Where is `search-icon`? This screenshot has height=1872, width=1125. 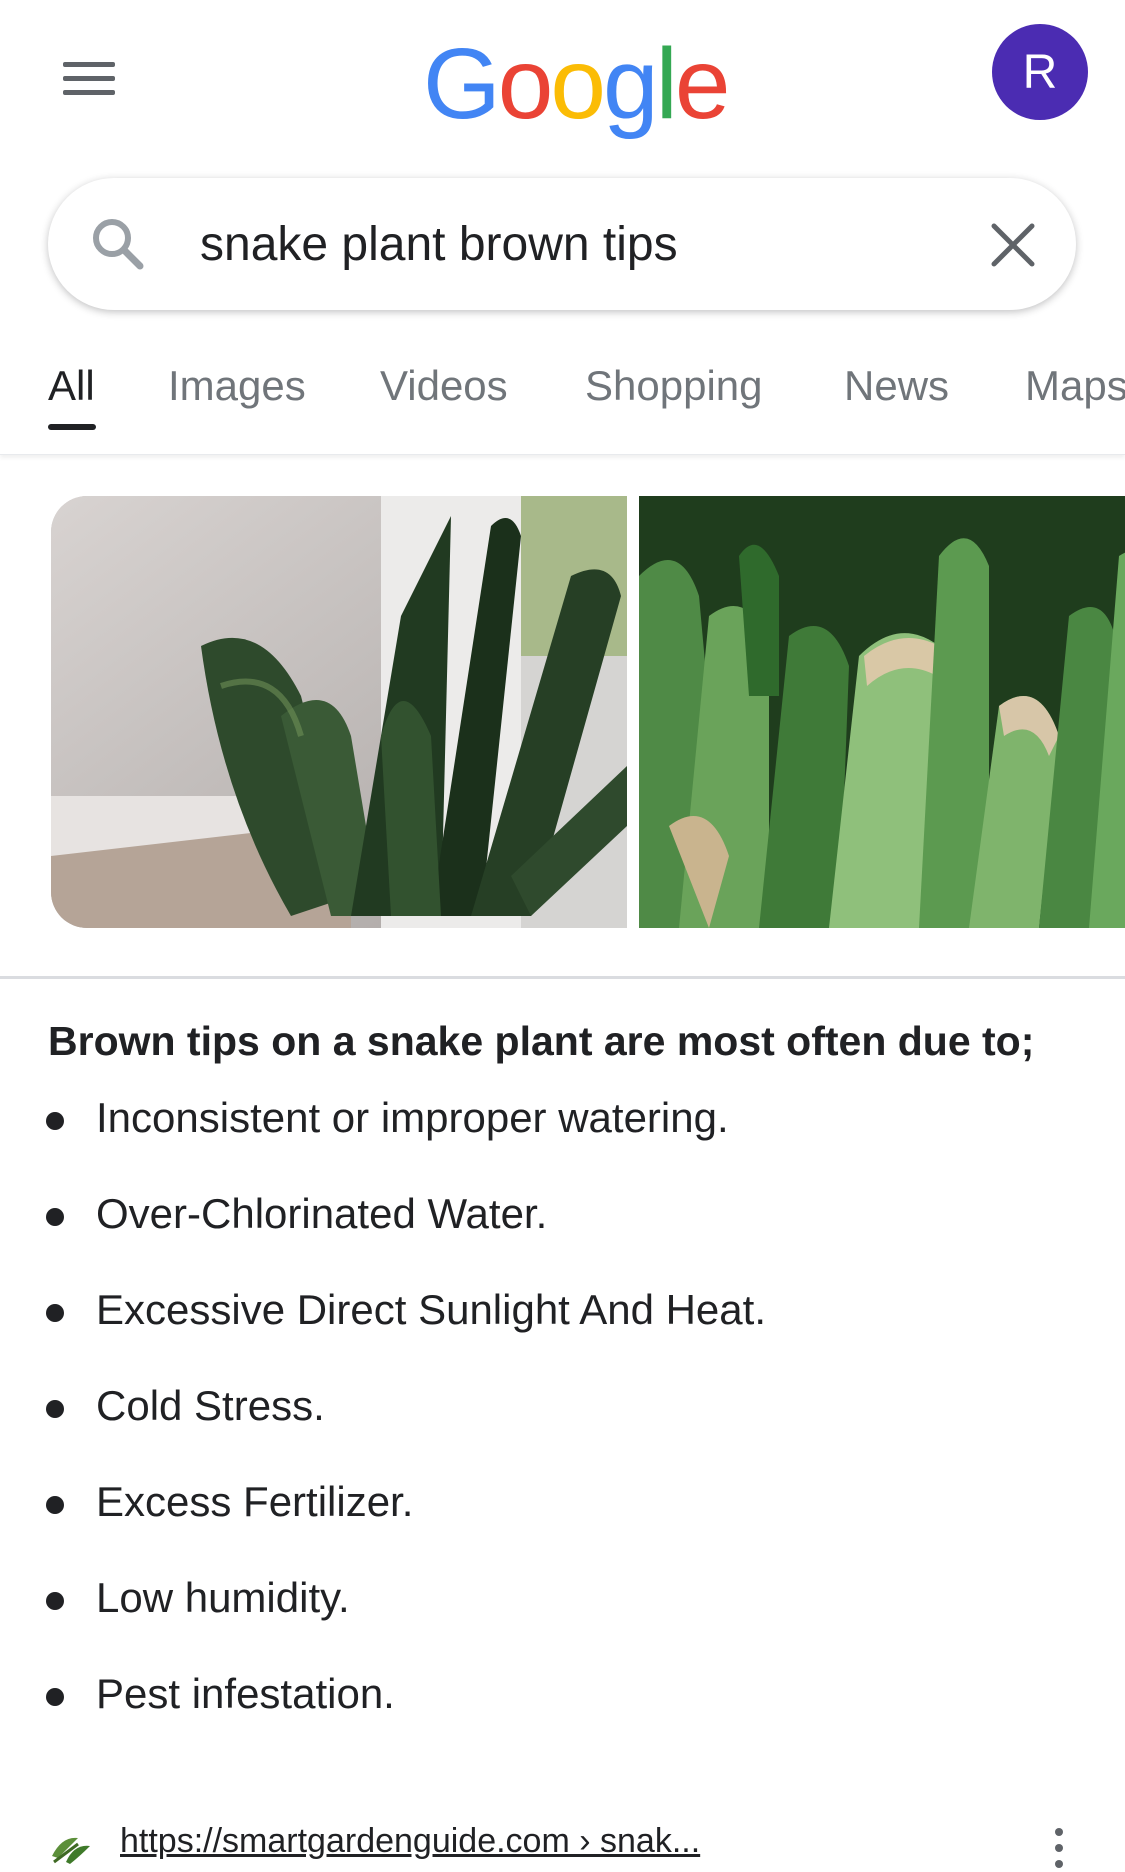 search-icon is located at coordinates (118, 244).